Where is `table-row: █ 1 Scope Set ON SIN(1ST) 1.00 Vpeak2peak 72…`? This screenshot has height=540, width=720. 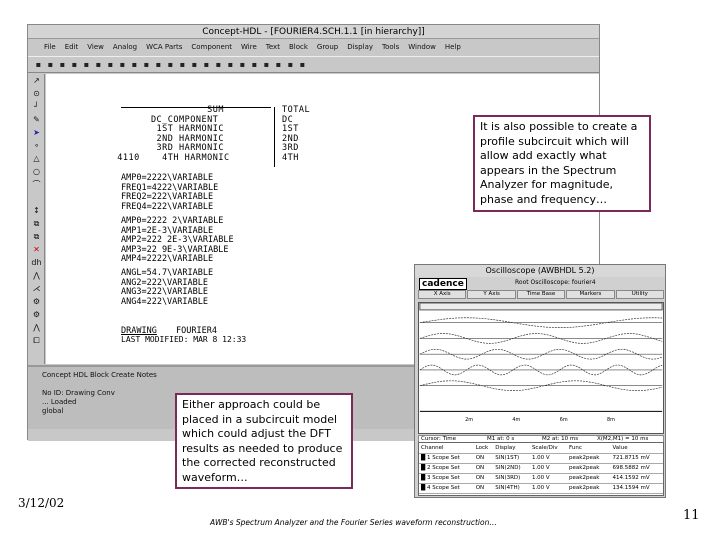
table-row: █ 1 Scope Set ON SIN(1ST) 1.00 Vpeak2peak 72… is located at coordinates (541, 458).